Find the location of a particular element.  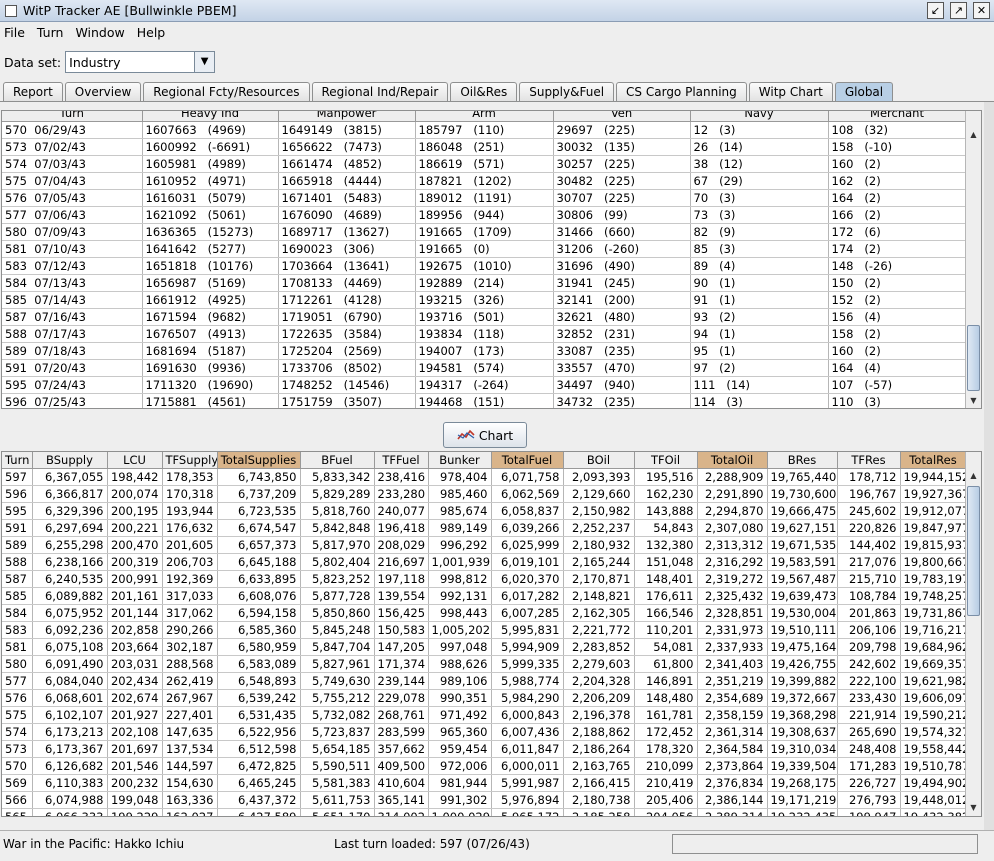

column-header: Navy is located at coordinates (759, 116).